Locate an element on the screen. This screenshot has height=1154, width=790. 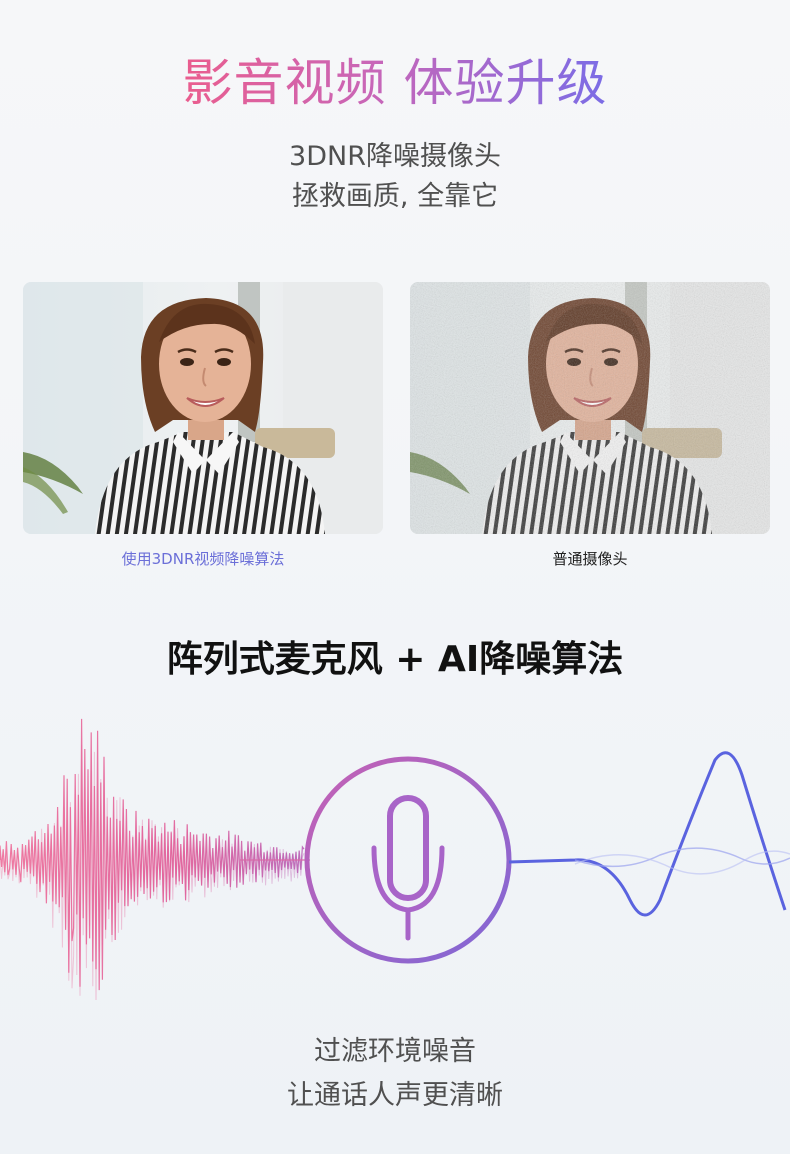
benefit-line-1: 过滤环境噪音 is located at coordinates (395, 1051).